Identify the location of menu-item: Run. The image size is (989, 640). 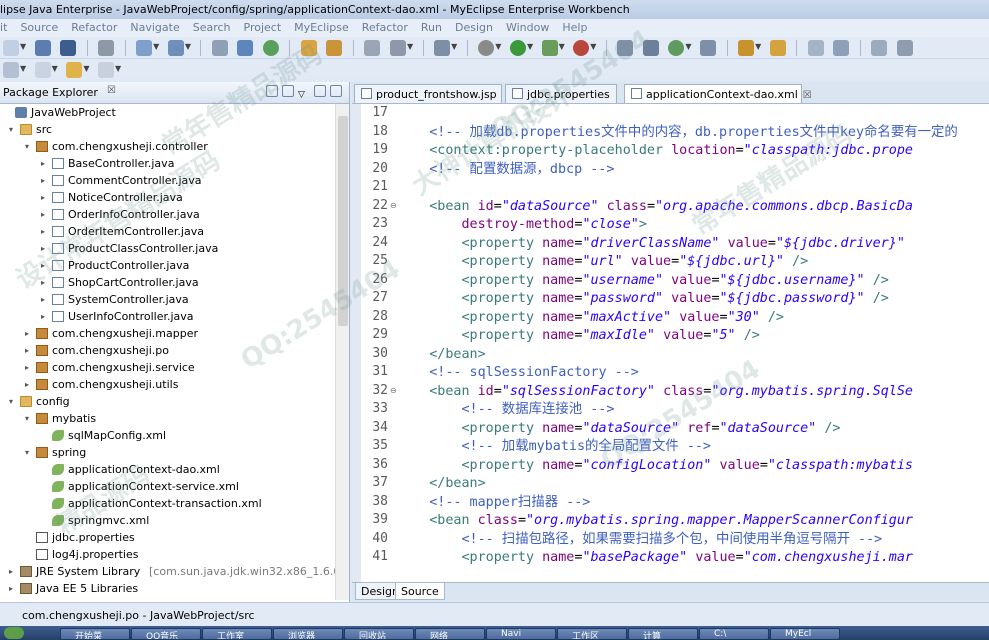
(431, 26).